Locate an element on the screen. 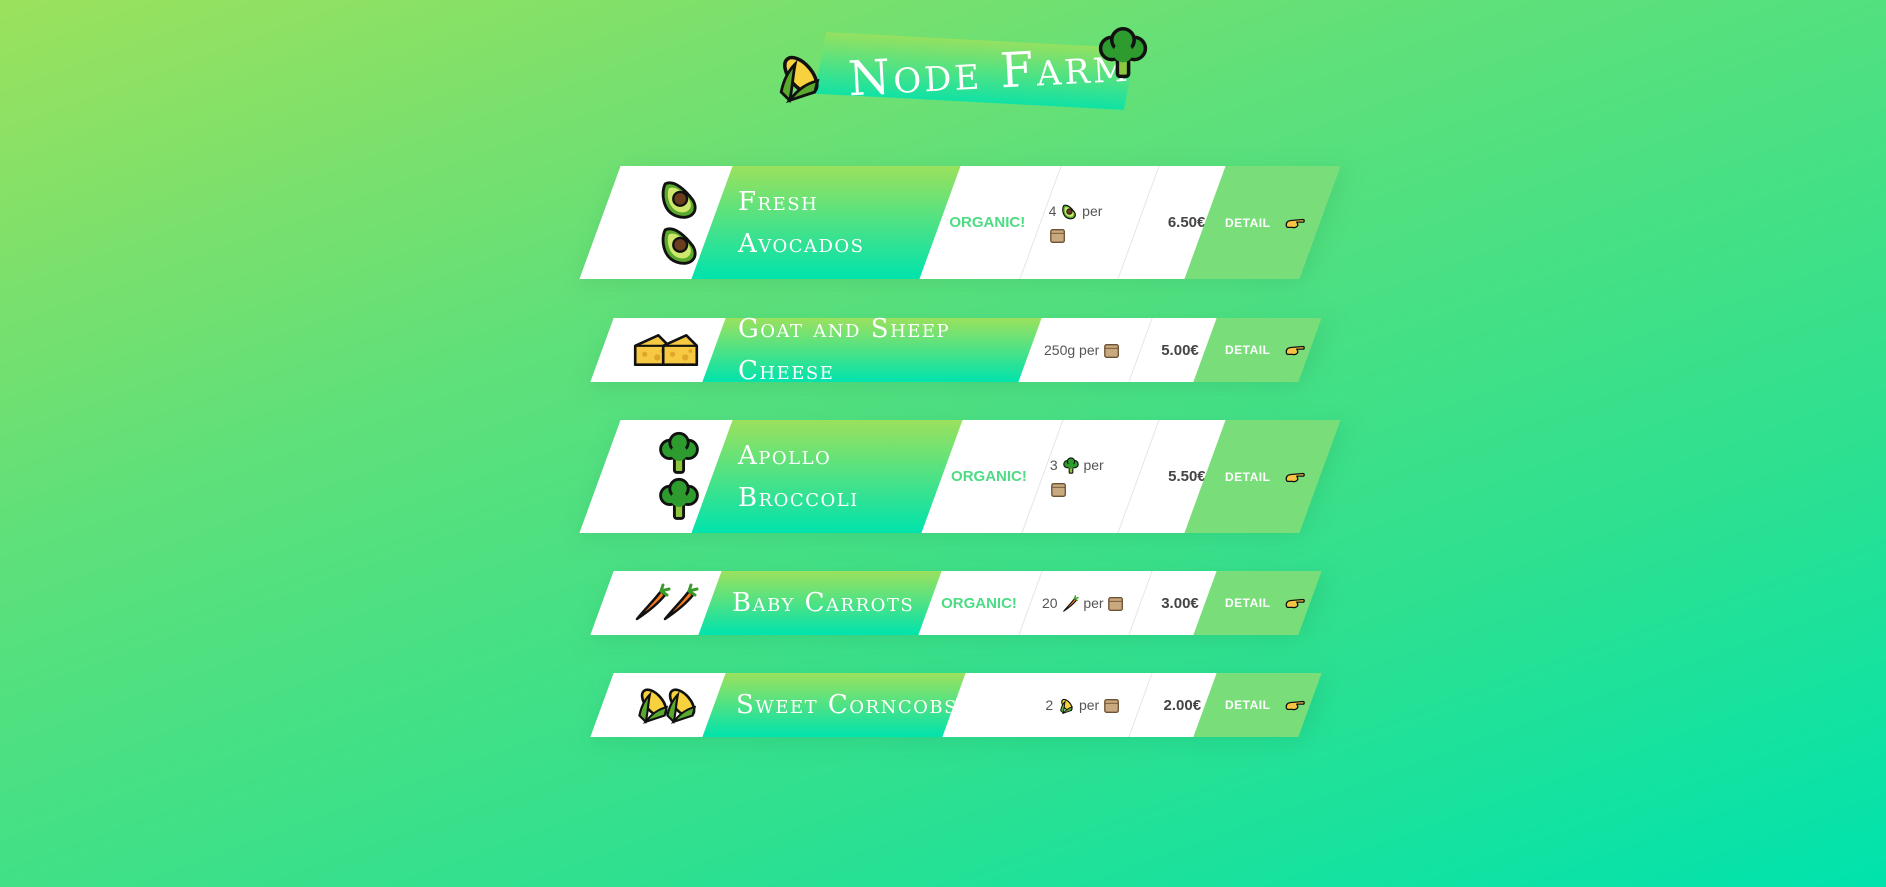  quantity-per-box: 2 per is located at coordinates (1087, 705).